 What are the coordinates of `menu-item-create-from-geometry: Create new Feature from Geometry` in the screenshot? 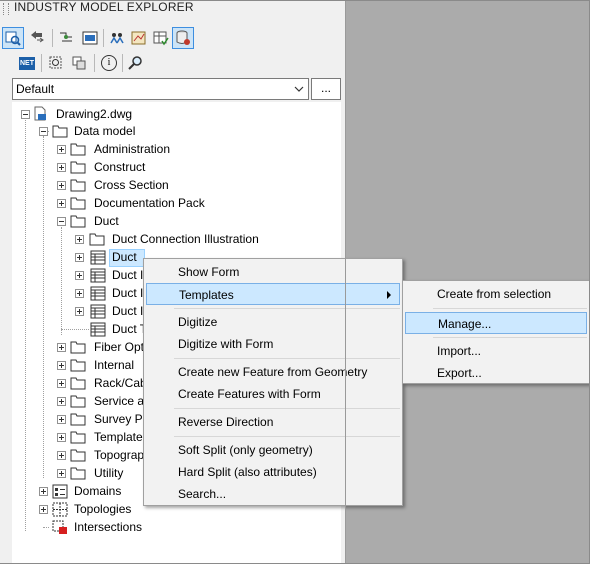 It's located at (273, 372).